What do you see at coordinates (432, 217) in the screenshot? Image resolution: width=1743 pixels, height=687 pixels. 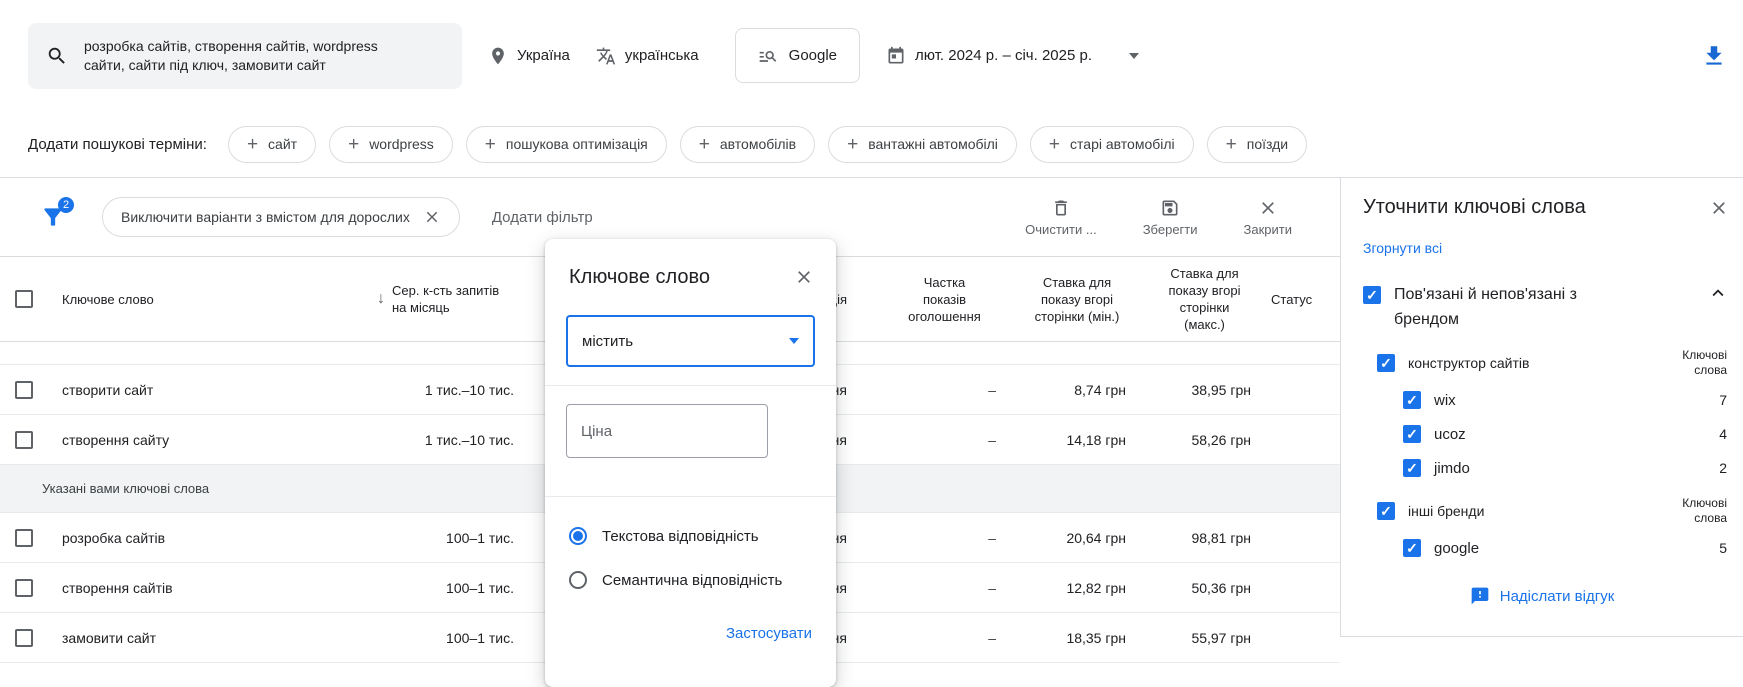 I see `remove-filter-icon` at bounding box center [432, 217].